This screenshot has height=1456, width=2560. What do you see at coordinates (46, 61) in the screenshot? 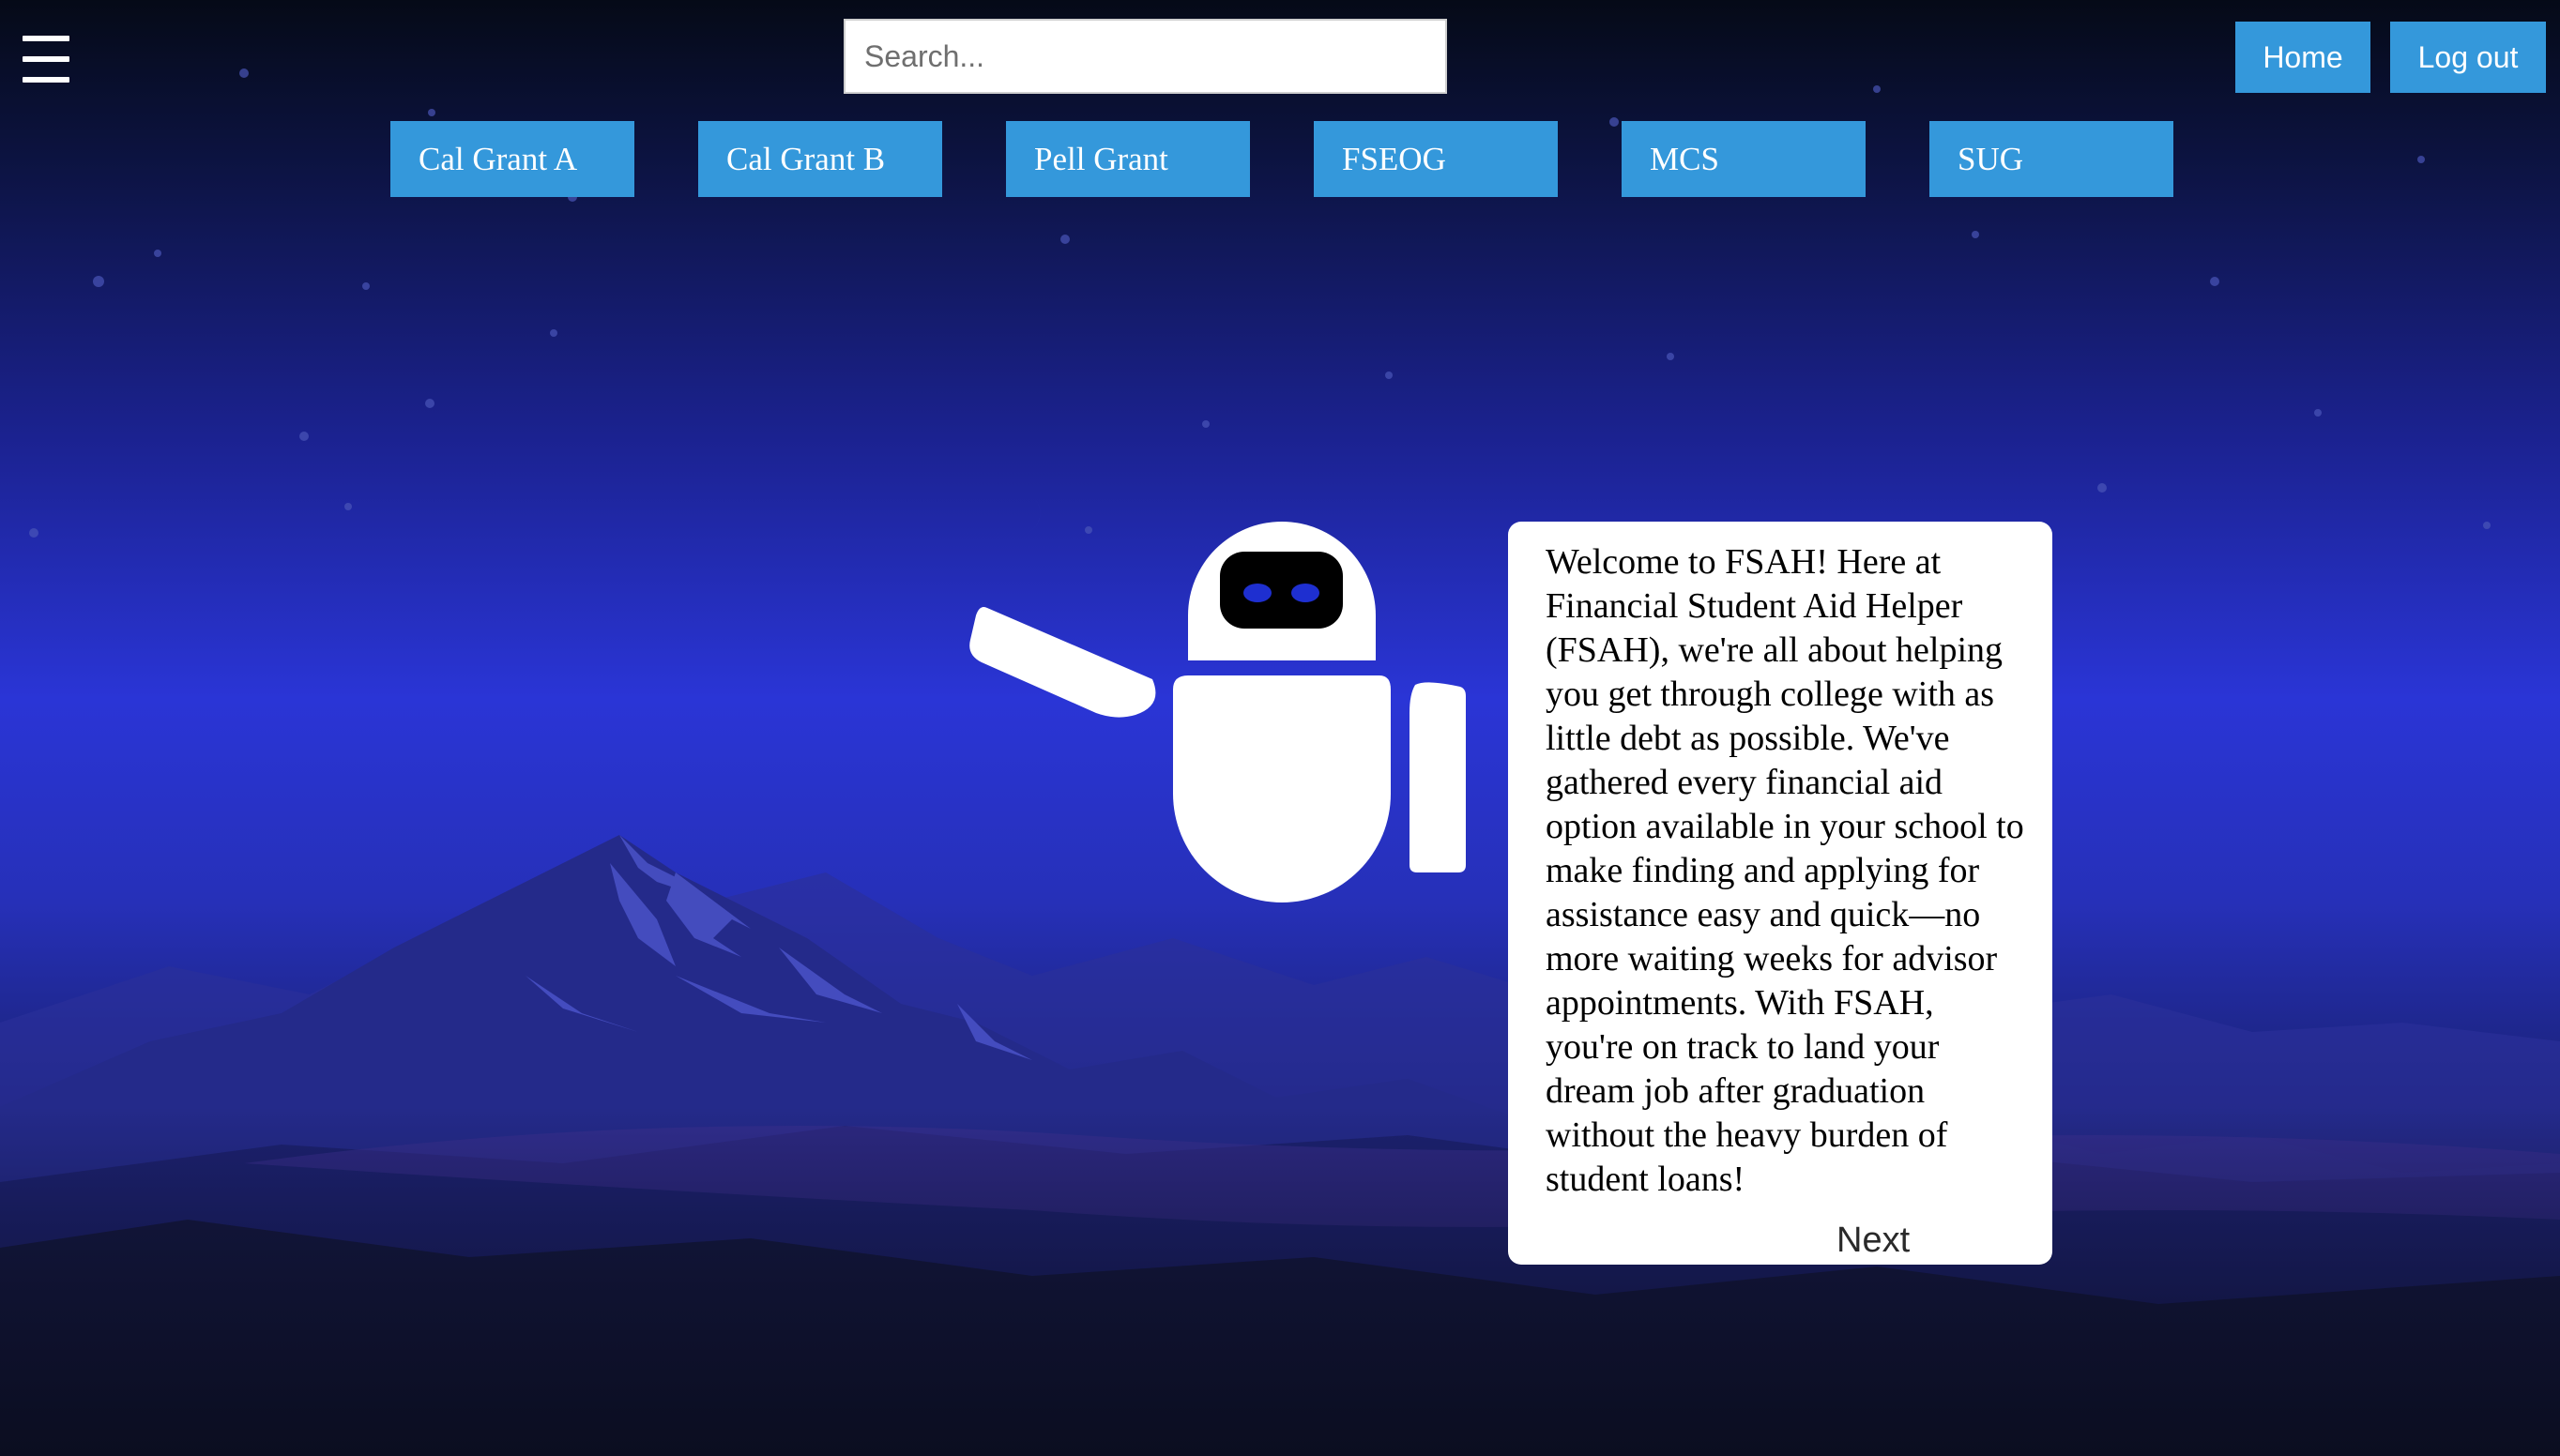
I see `hamburger-menu-icon` at bounding box center [46, 61].